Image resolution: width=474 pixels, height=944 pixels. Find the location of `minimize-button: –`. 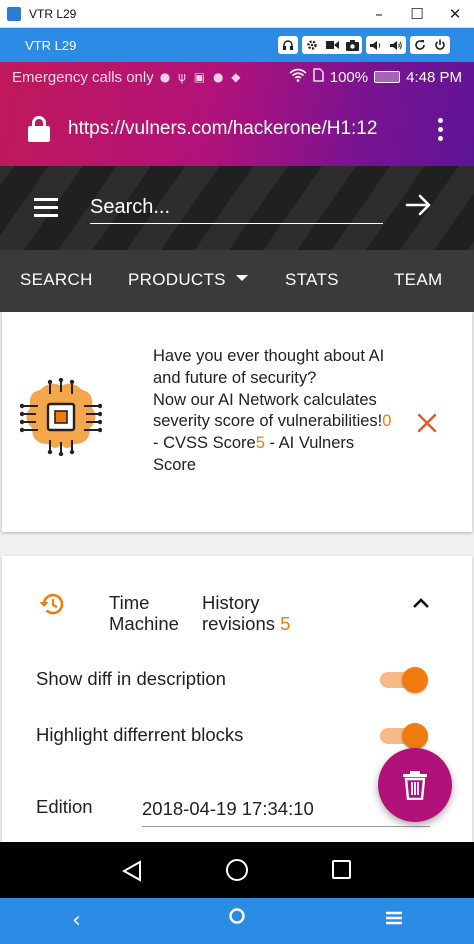

minimize-button: – is located at coordinates (379, 14).